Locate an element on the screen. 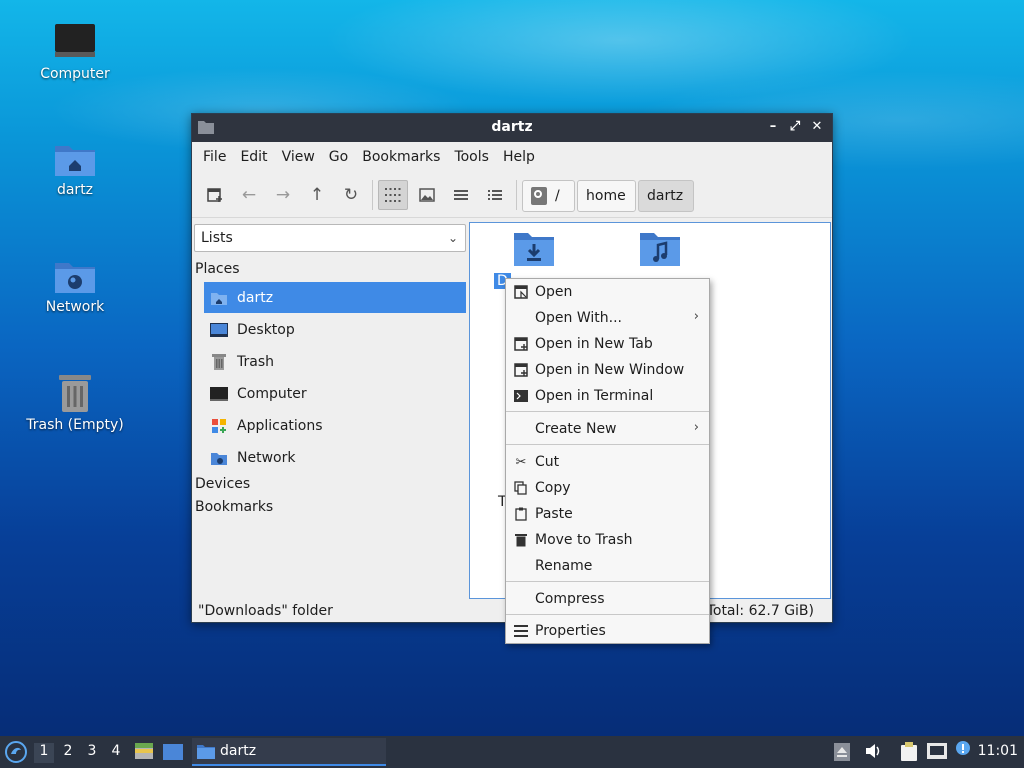 The width and height of the screenshot is (1024, 768). devices-header: Devices is located at coordinates (222, 484).